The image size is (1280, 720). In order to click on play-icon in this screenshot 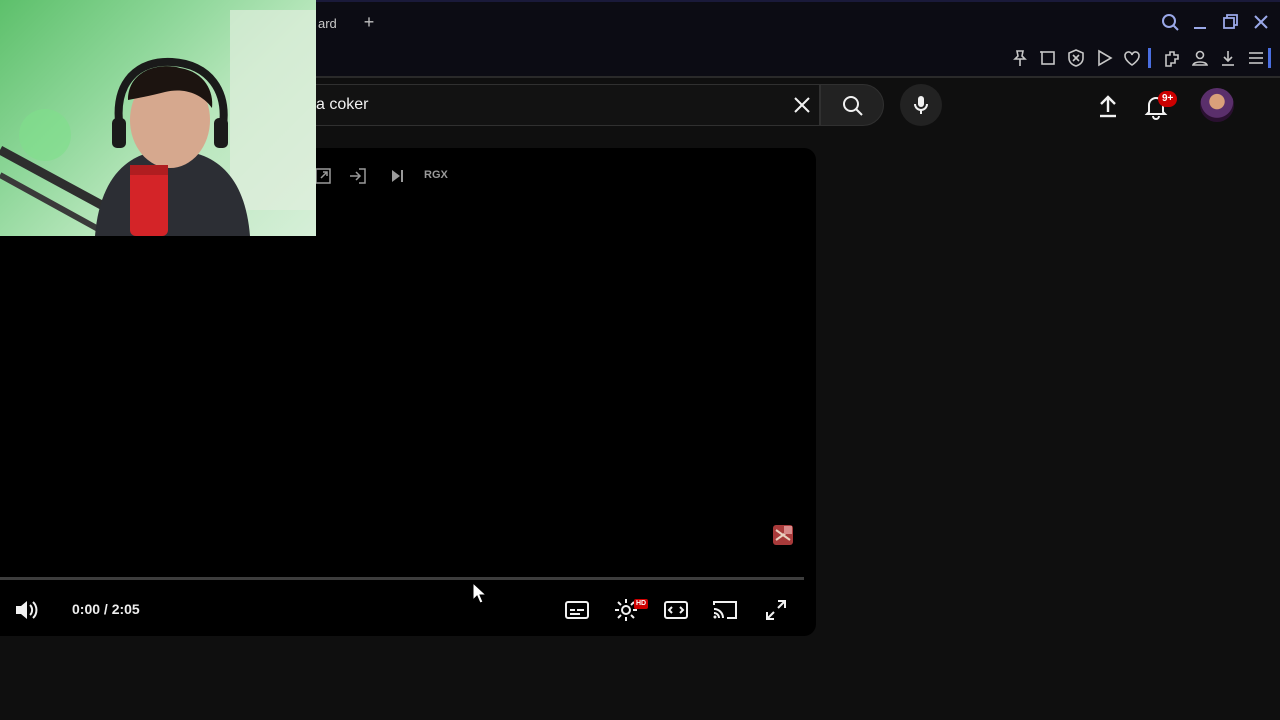, I will do `click(1104, 58)`.